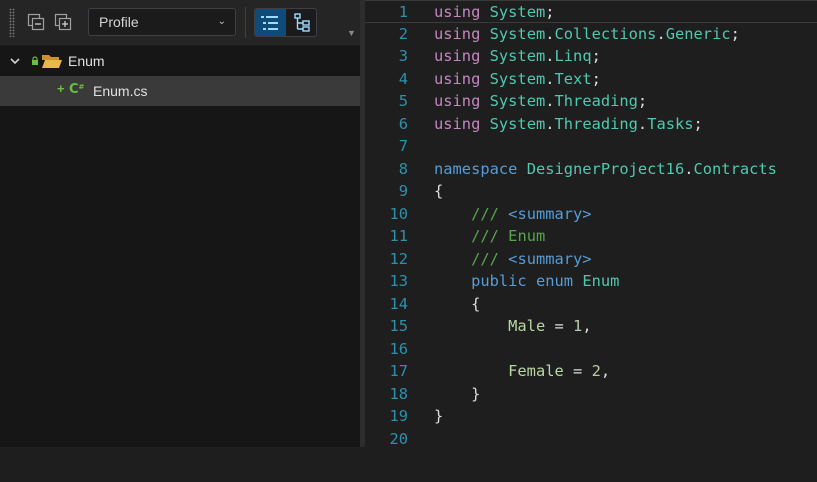 Image resolution: width=817 pixels, height=482 pixels. Describe the element at coordinates (591, 416) in the screenshot. I see `code-line: 19 }` at that location.